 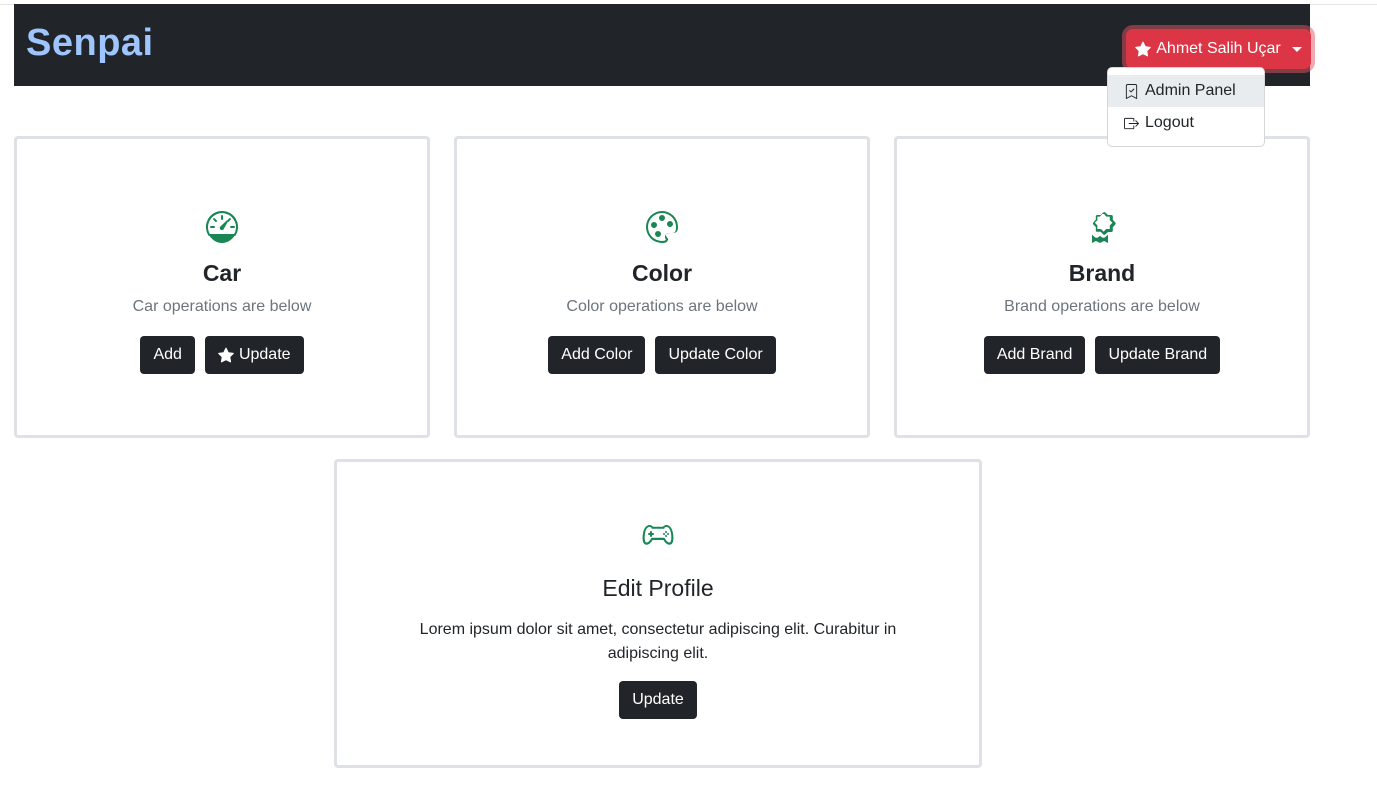 I want to click on card-subtitle: Car operations are below, so click(x=222, y=306).